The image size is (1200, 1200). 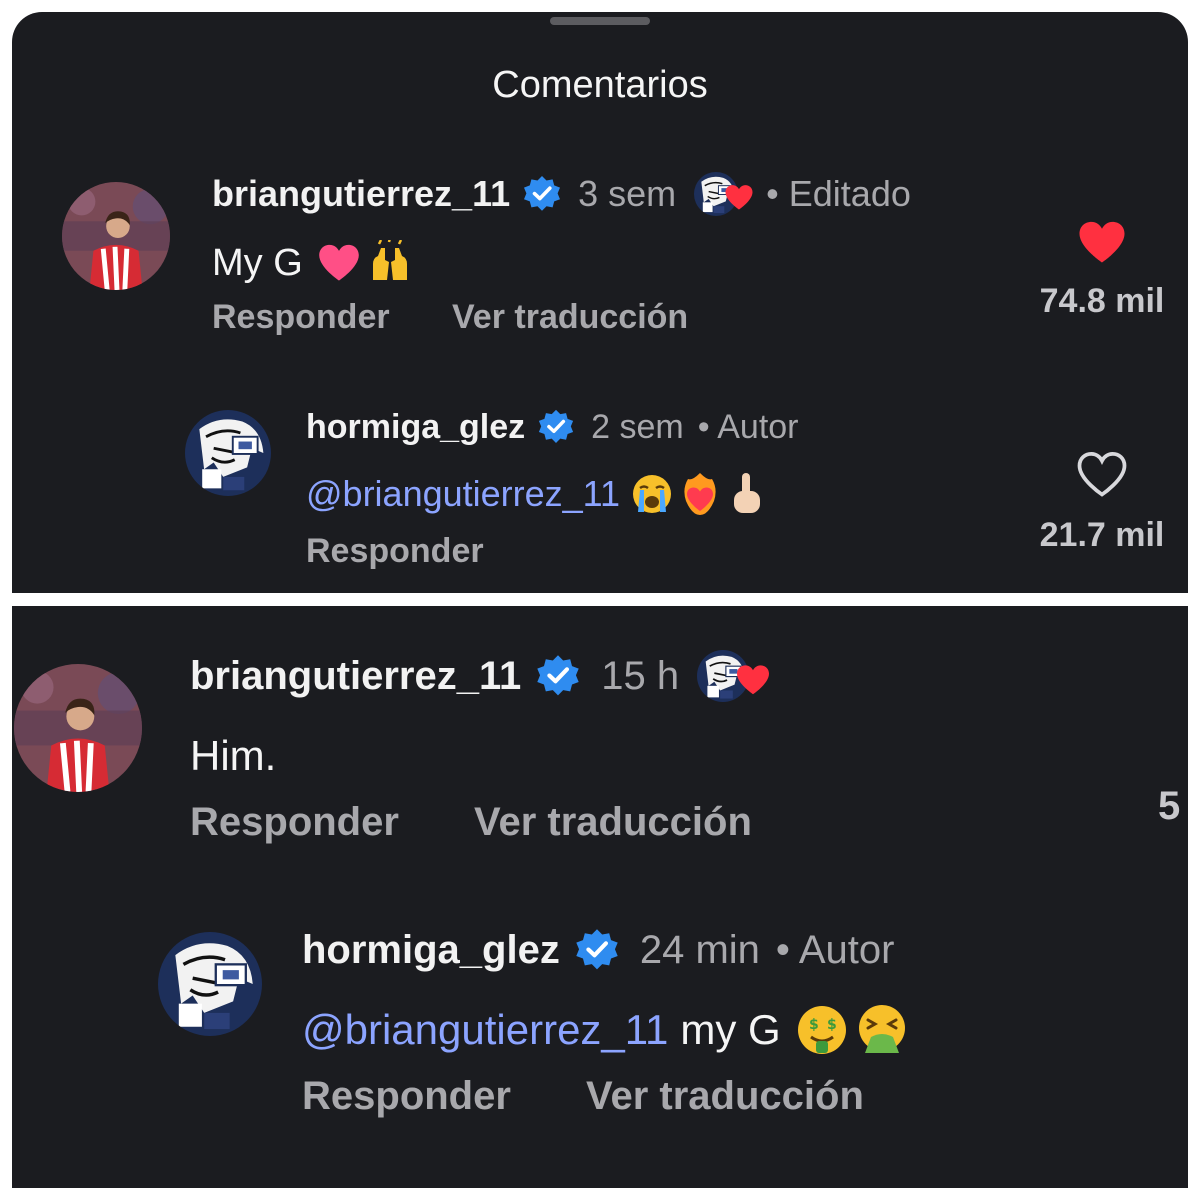 What do you see at coordinates (389, 260) in the screenshot?
I see `raising-hands-emoji-icon` at bounding box center [389, 260].